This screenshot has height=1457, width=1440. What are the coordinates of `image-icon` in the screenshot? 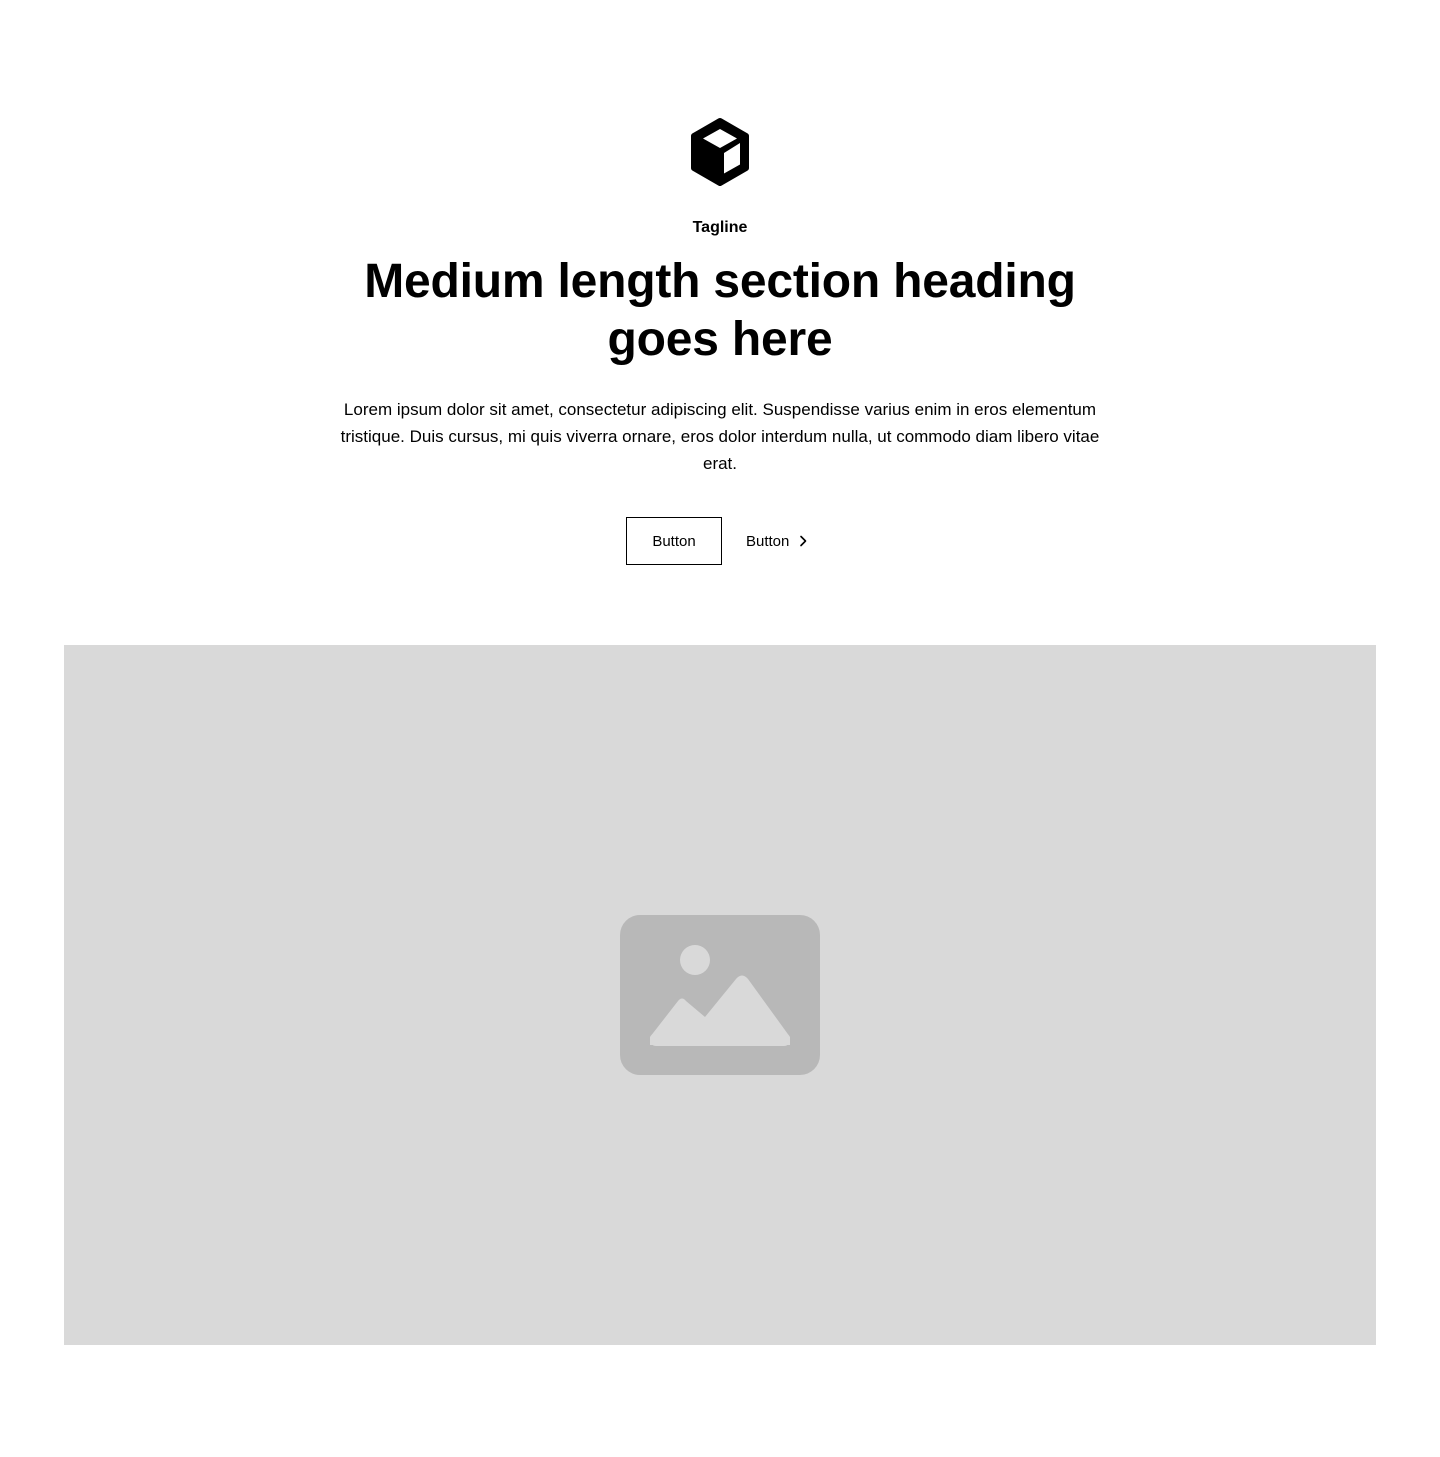 It's located at (720, 995).